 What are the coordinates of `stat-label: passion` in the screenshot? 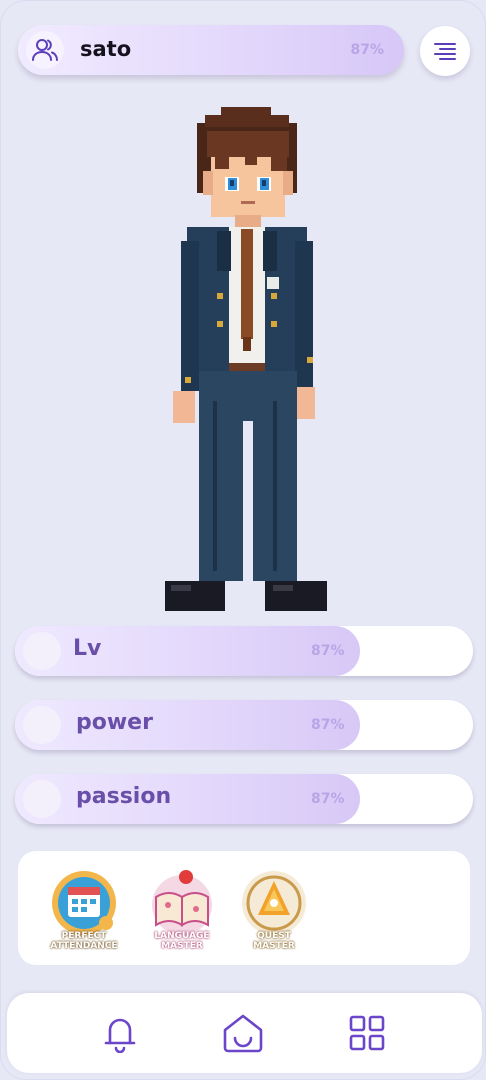 It's located at (124, 796).